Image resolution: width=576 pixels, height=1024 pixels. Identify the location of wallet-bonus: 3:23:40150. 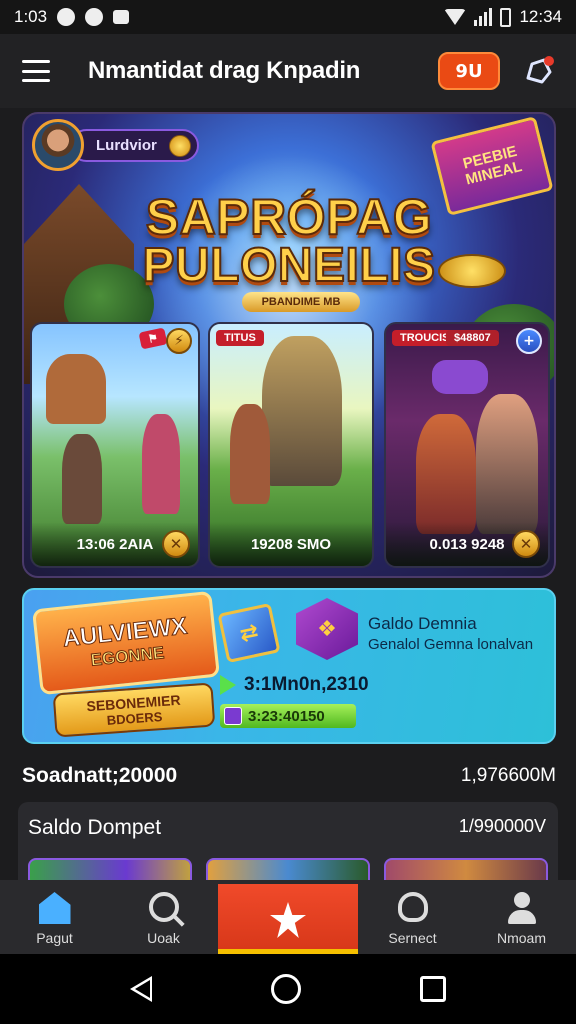
(286, 716).